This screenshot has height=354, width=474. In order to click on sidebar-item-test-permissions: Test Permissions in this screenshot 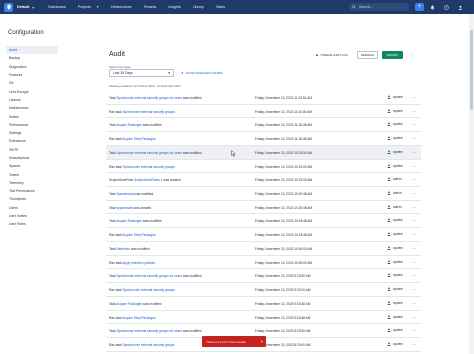, I will do `click(32, 191)`.